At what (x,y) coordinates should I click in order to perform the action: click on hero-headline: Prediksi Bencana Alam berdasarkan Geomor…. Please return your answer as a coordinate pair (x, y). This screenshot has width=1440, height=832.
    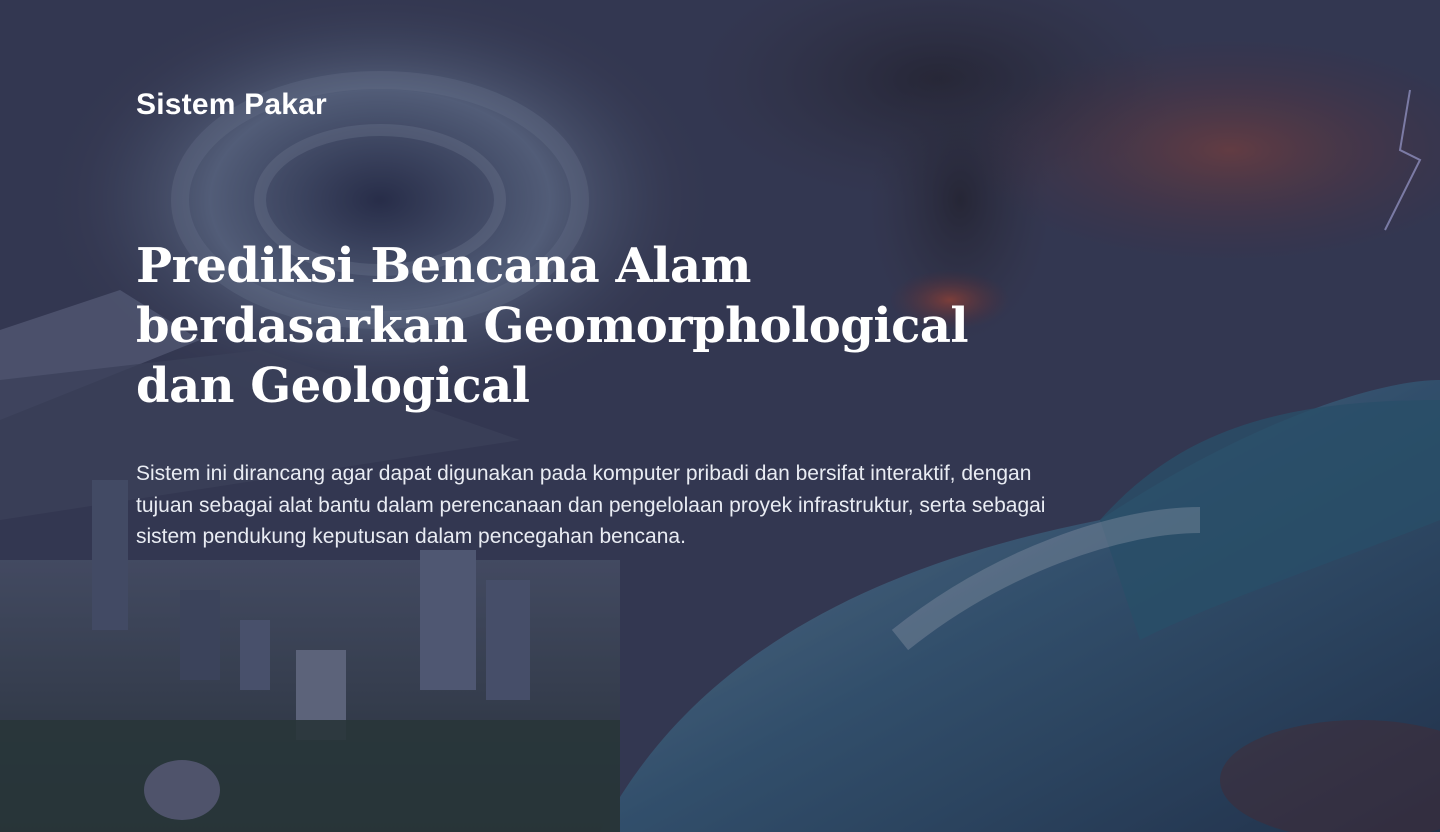
    Looking at the image, I should click on (586, 326).